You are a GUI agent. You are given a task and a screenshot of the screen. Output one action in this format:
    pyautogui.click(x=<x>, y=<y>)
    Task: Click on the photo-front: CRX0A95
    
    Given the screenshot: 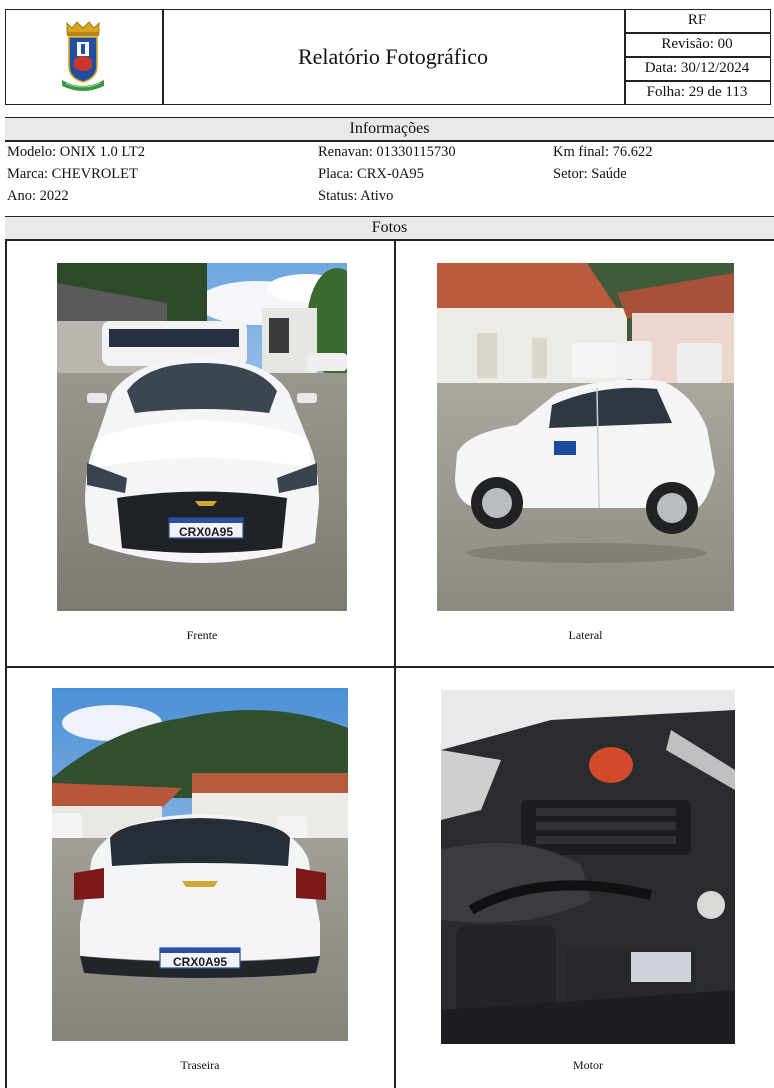 What is the action you would take?
    pyautogui.click(x=202, y=437)
    